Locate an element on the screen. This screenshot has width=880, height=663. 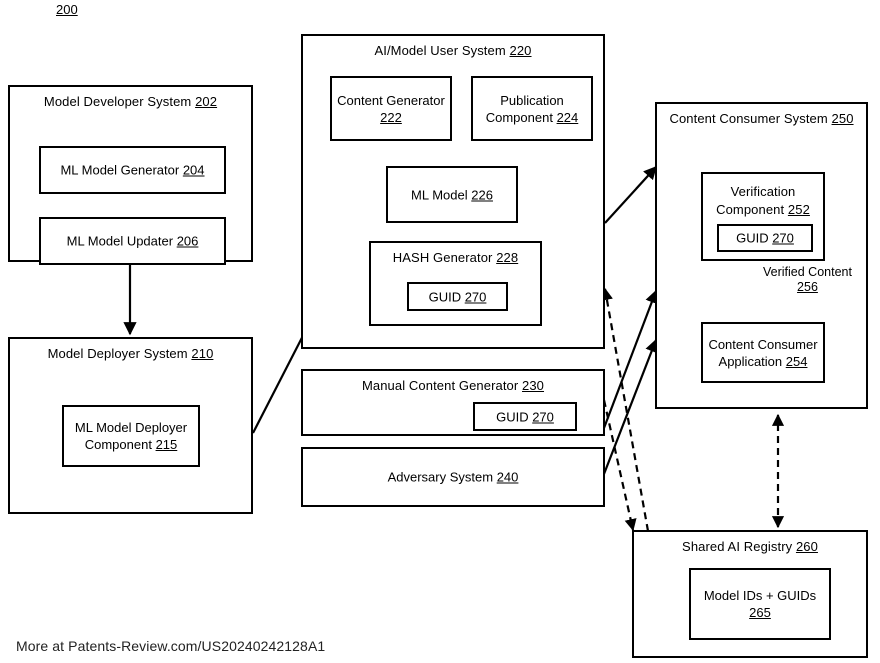
content-consumer-system-title: Content Consumer System 250 is located at coordinates (761, 119).